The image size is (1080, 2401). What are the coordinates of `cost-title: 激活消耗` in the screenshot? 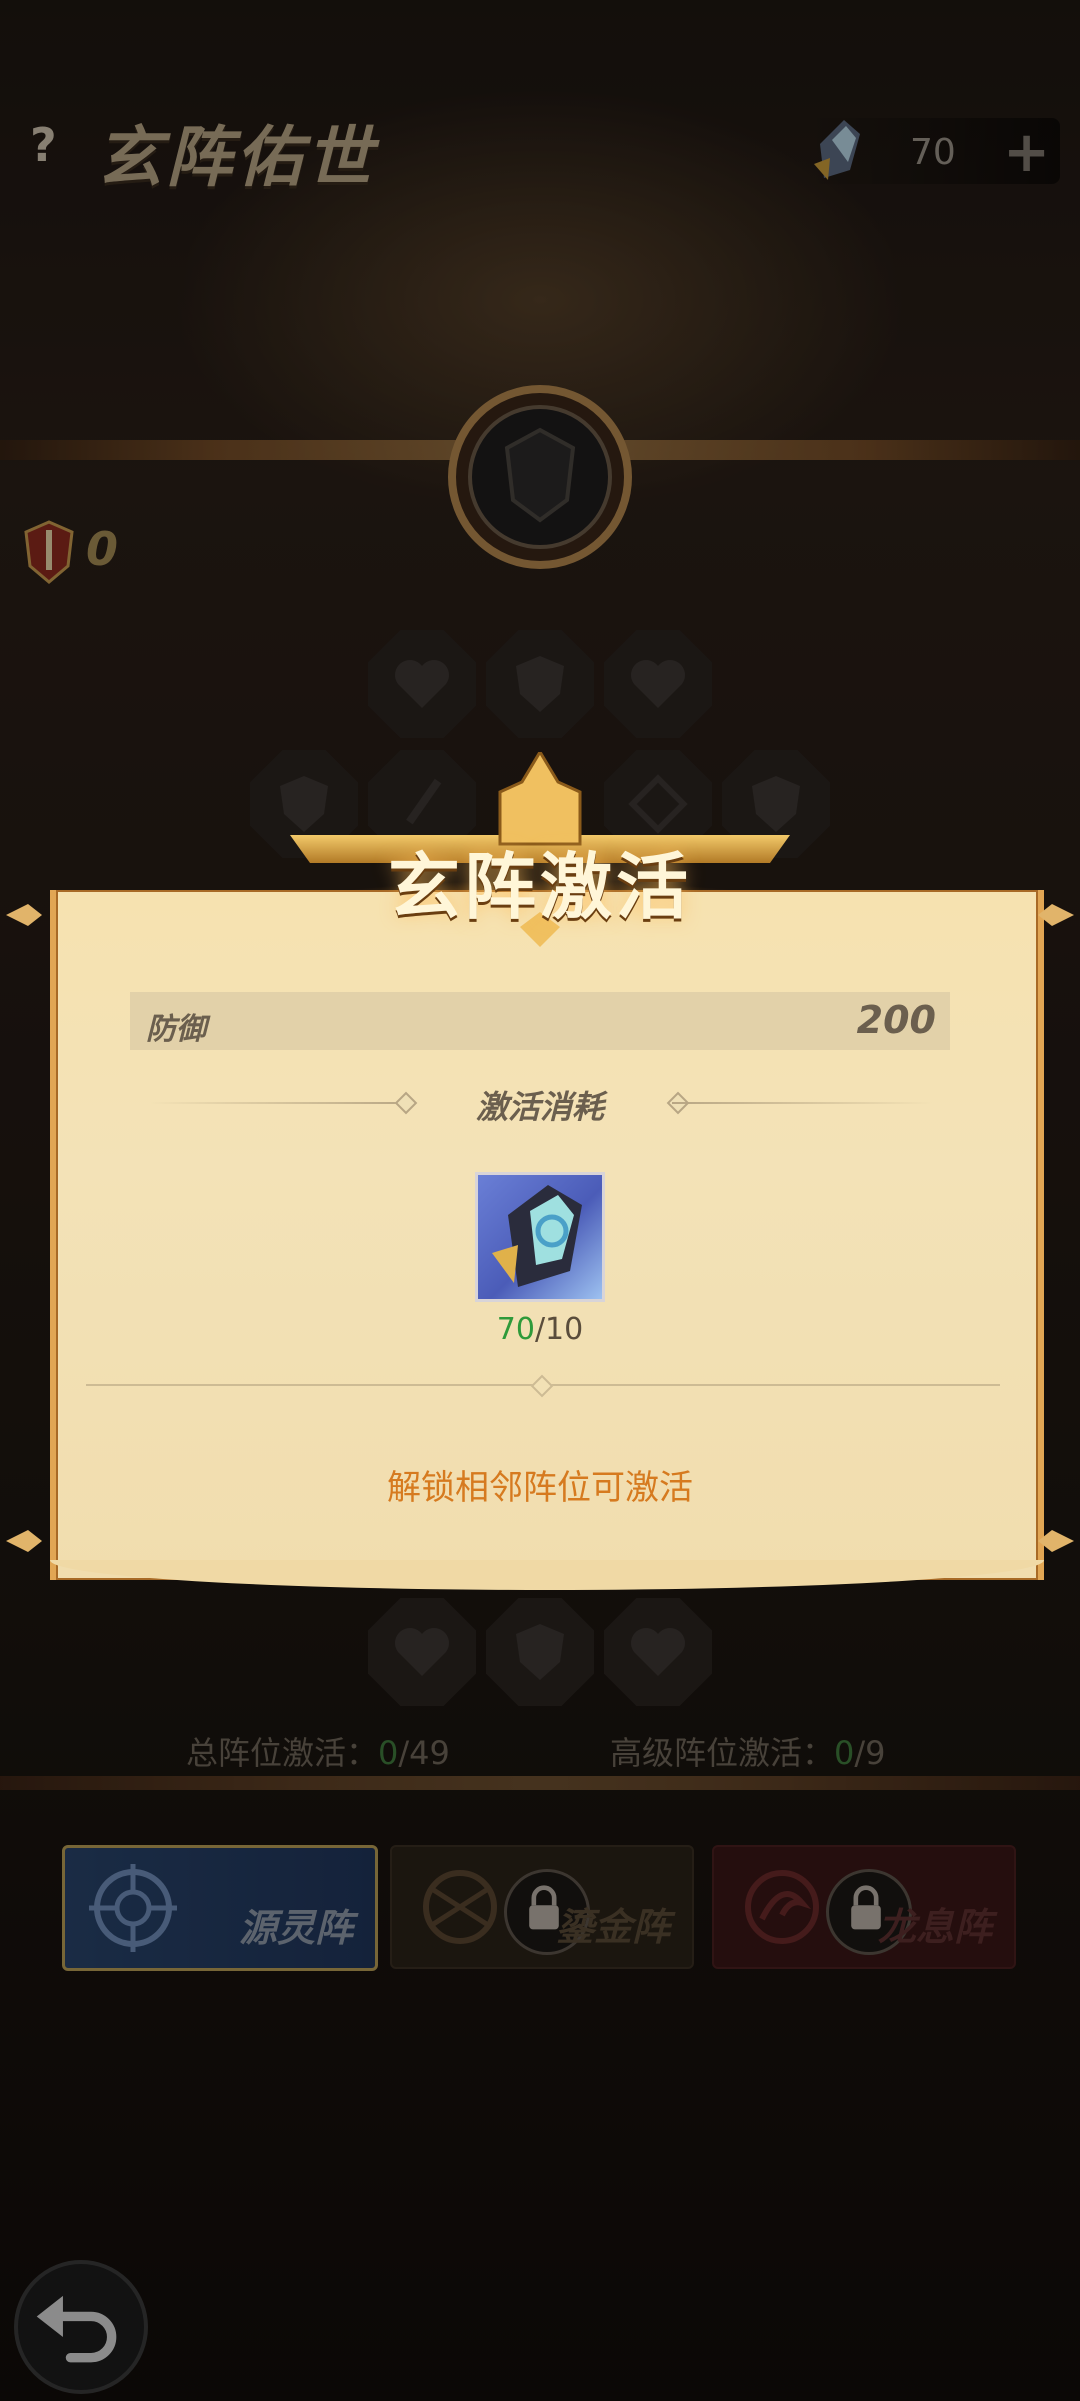 It's located at (539, 1107).